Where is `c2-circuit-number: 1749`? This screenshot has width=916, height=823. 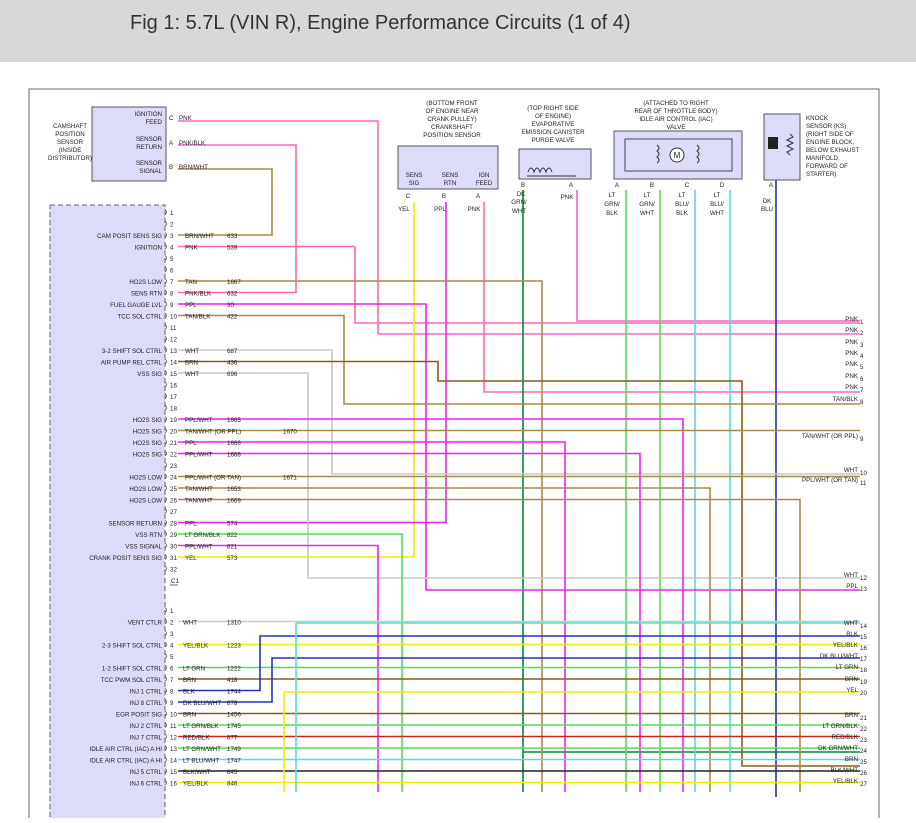 c2-circuit-number: 1749 is located at coordinates (234, 749).